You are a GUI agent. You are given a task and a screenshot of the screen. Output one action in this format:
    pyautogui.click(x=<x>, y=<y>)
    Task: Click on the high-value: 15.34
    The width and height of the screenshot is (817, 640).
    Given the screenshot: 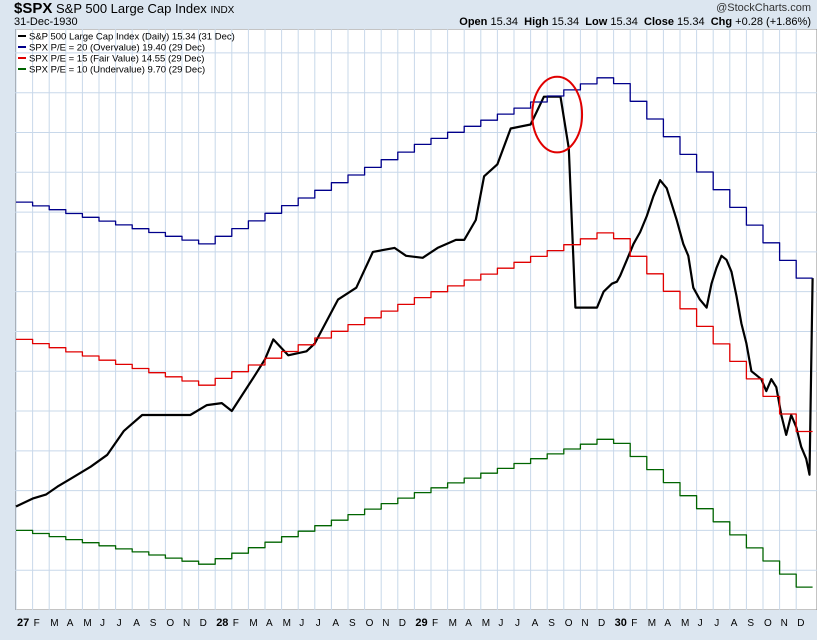 What is the action you would take?
    pyautogui.click(x=565, y=22)
    